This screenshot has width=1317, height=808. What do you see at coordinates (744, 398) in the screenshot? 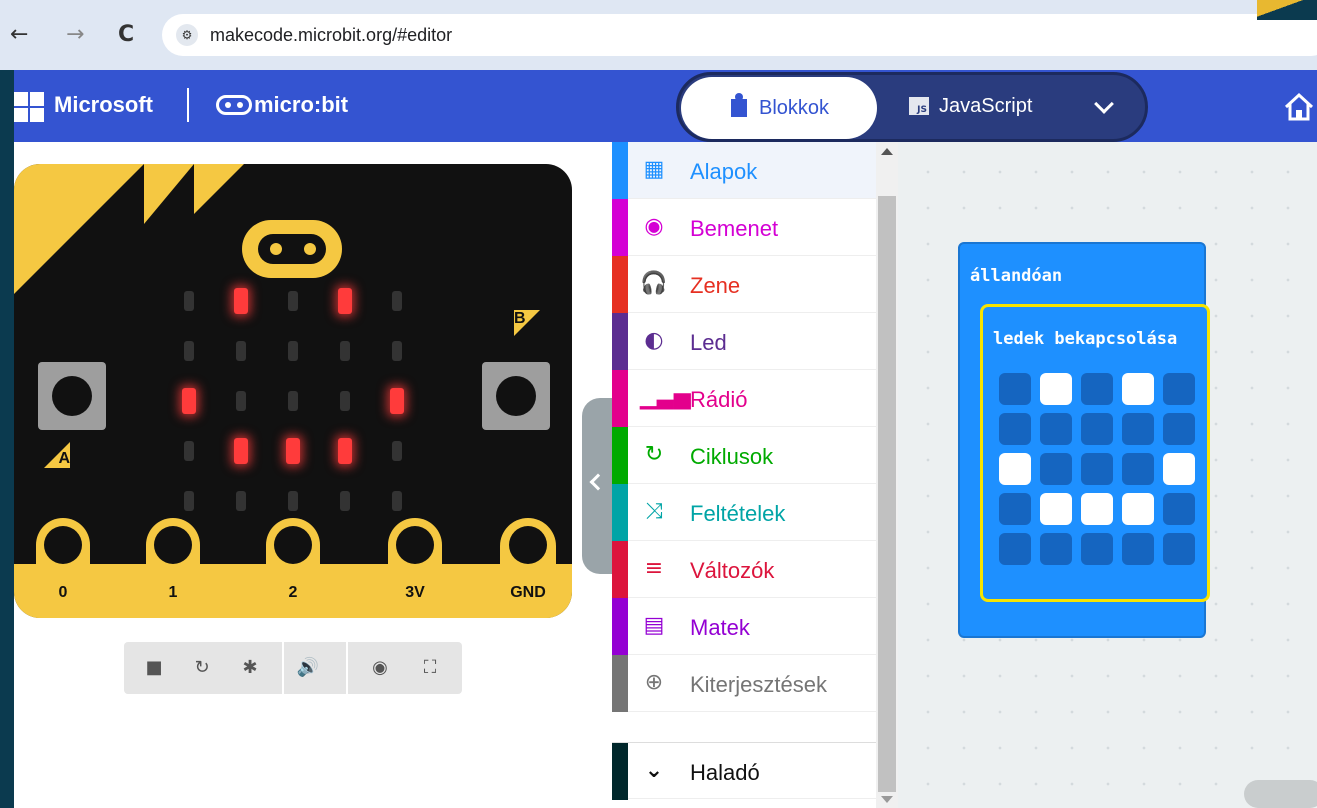
I see `toolbox-category-rádió: ▁▃▅ Rádió` at bounding box center [744, 398].